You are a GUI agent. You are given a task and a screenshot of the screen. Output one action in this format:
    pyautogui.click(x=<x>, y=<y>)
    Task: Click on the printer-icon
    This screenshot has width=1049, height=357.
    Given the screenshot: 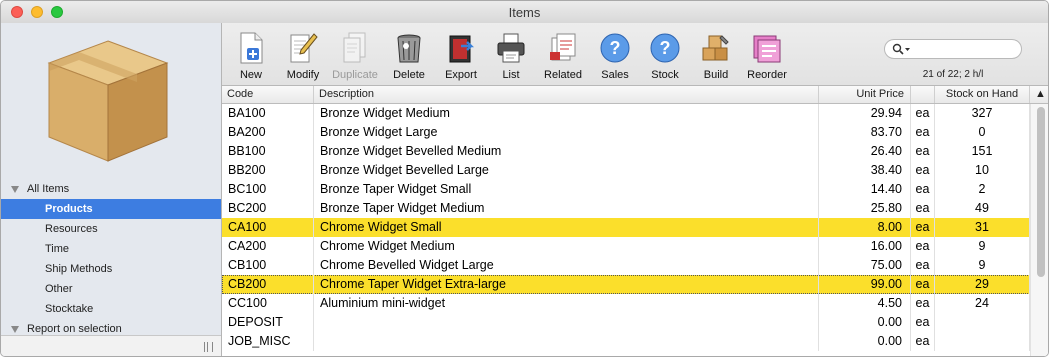 What is the action you would take?
    pyautogui.click(x=511, y=48)
    